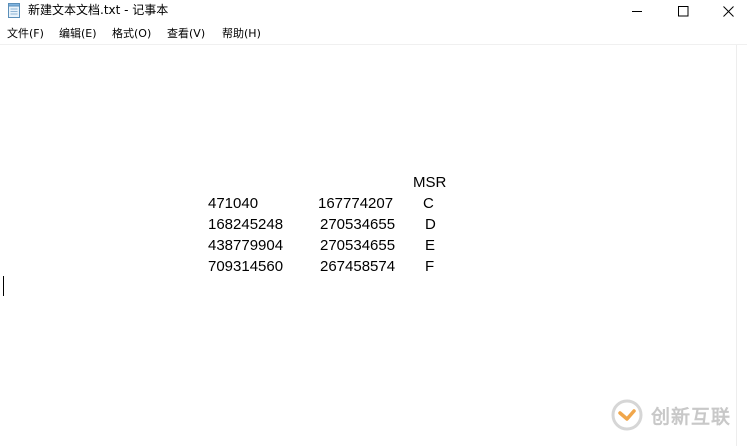 Image resolution: width=747 pixels, height=446 pixels. I want to click on close-button, so click(726, 11).